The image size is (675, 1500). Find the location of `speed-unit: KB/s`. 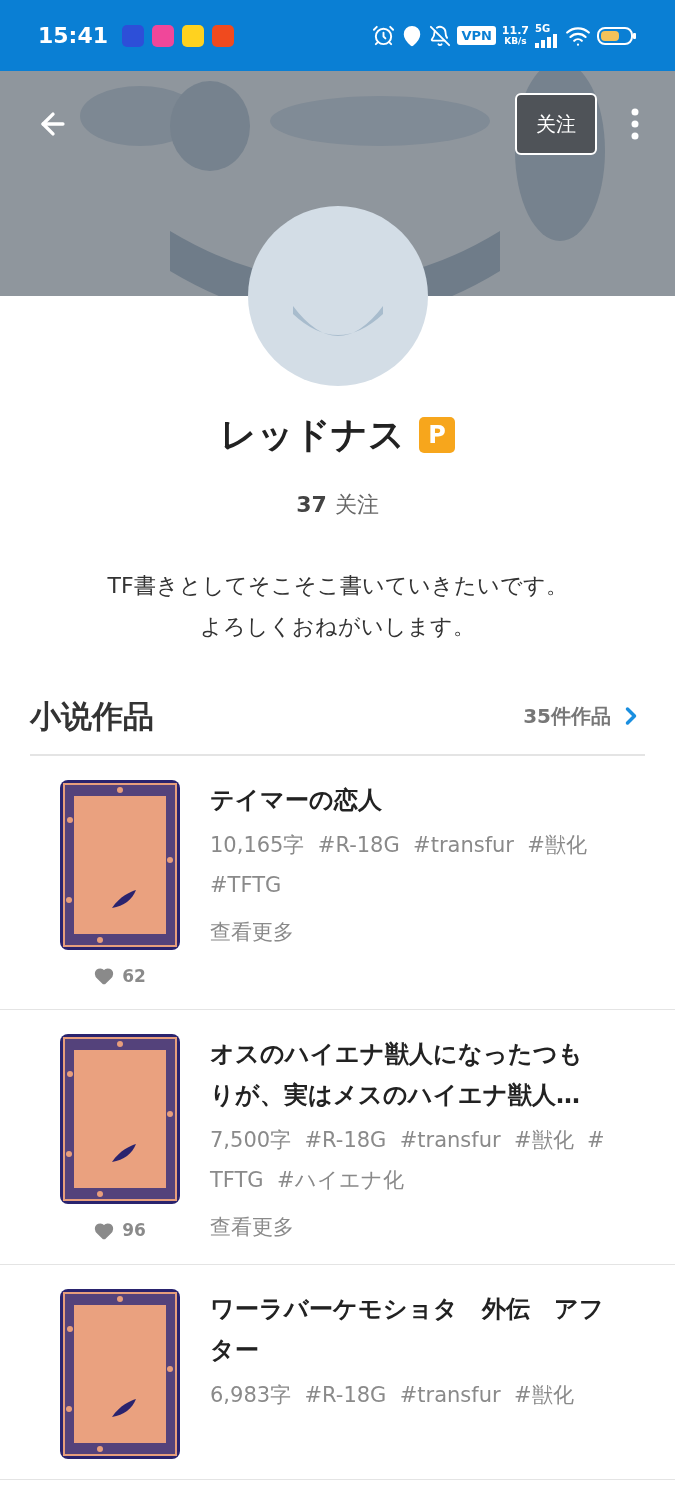

speed-unit: KB/s is located at coordinates (515, 41).